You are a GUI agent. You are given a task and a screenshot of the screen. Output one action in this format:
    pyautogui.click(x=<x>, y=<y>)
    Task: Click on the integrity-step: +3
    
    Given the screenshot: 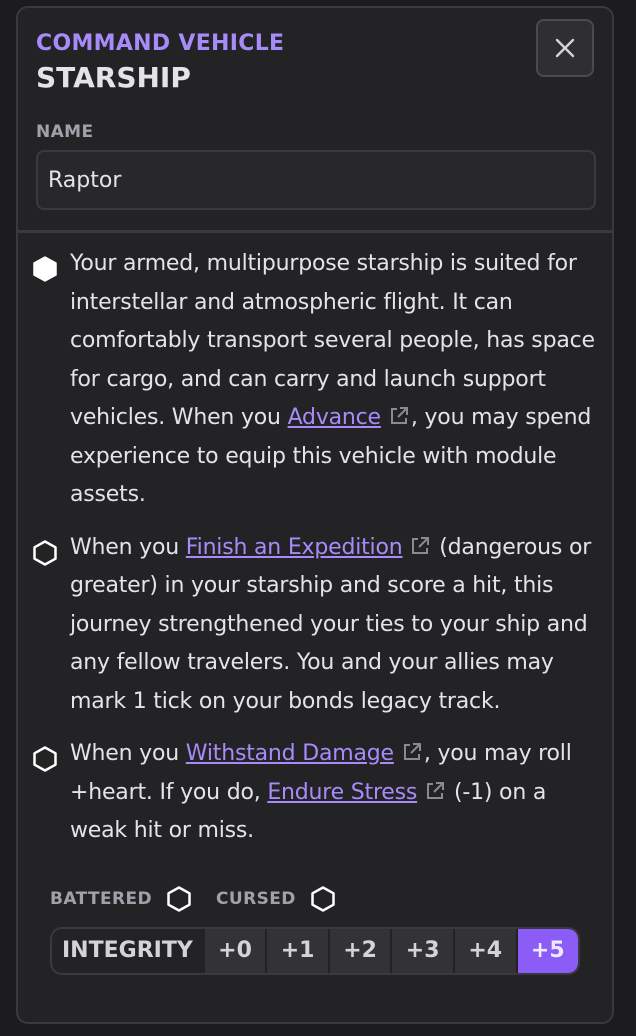 What is the action you would take?
    pyautogui.click(x=422, y=950)
    